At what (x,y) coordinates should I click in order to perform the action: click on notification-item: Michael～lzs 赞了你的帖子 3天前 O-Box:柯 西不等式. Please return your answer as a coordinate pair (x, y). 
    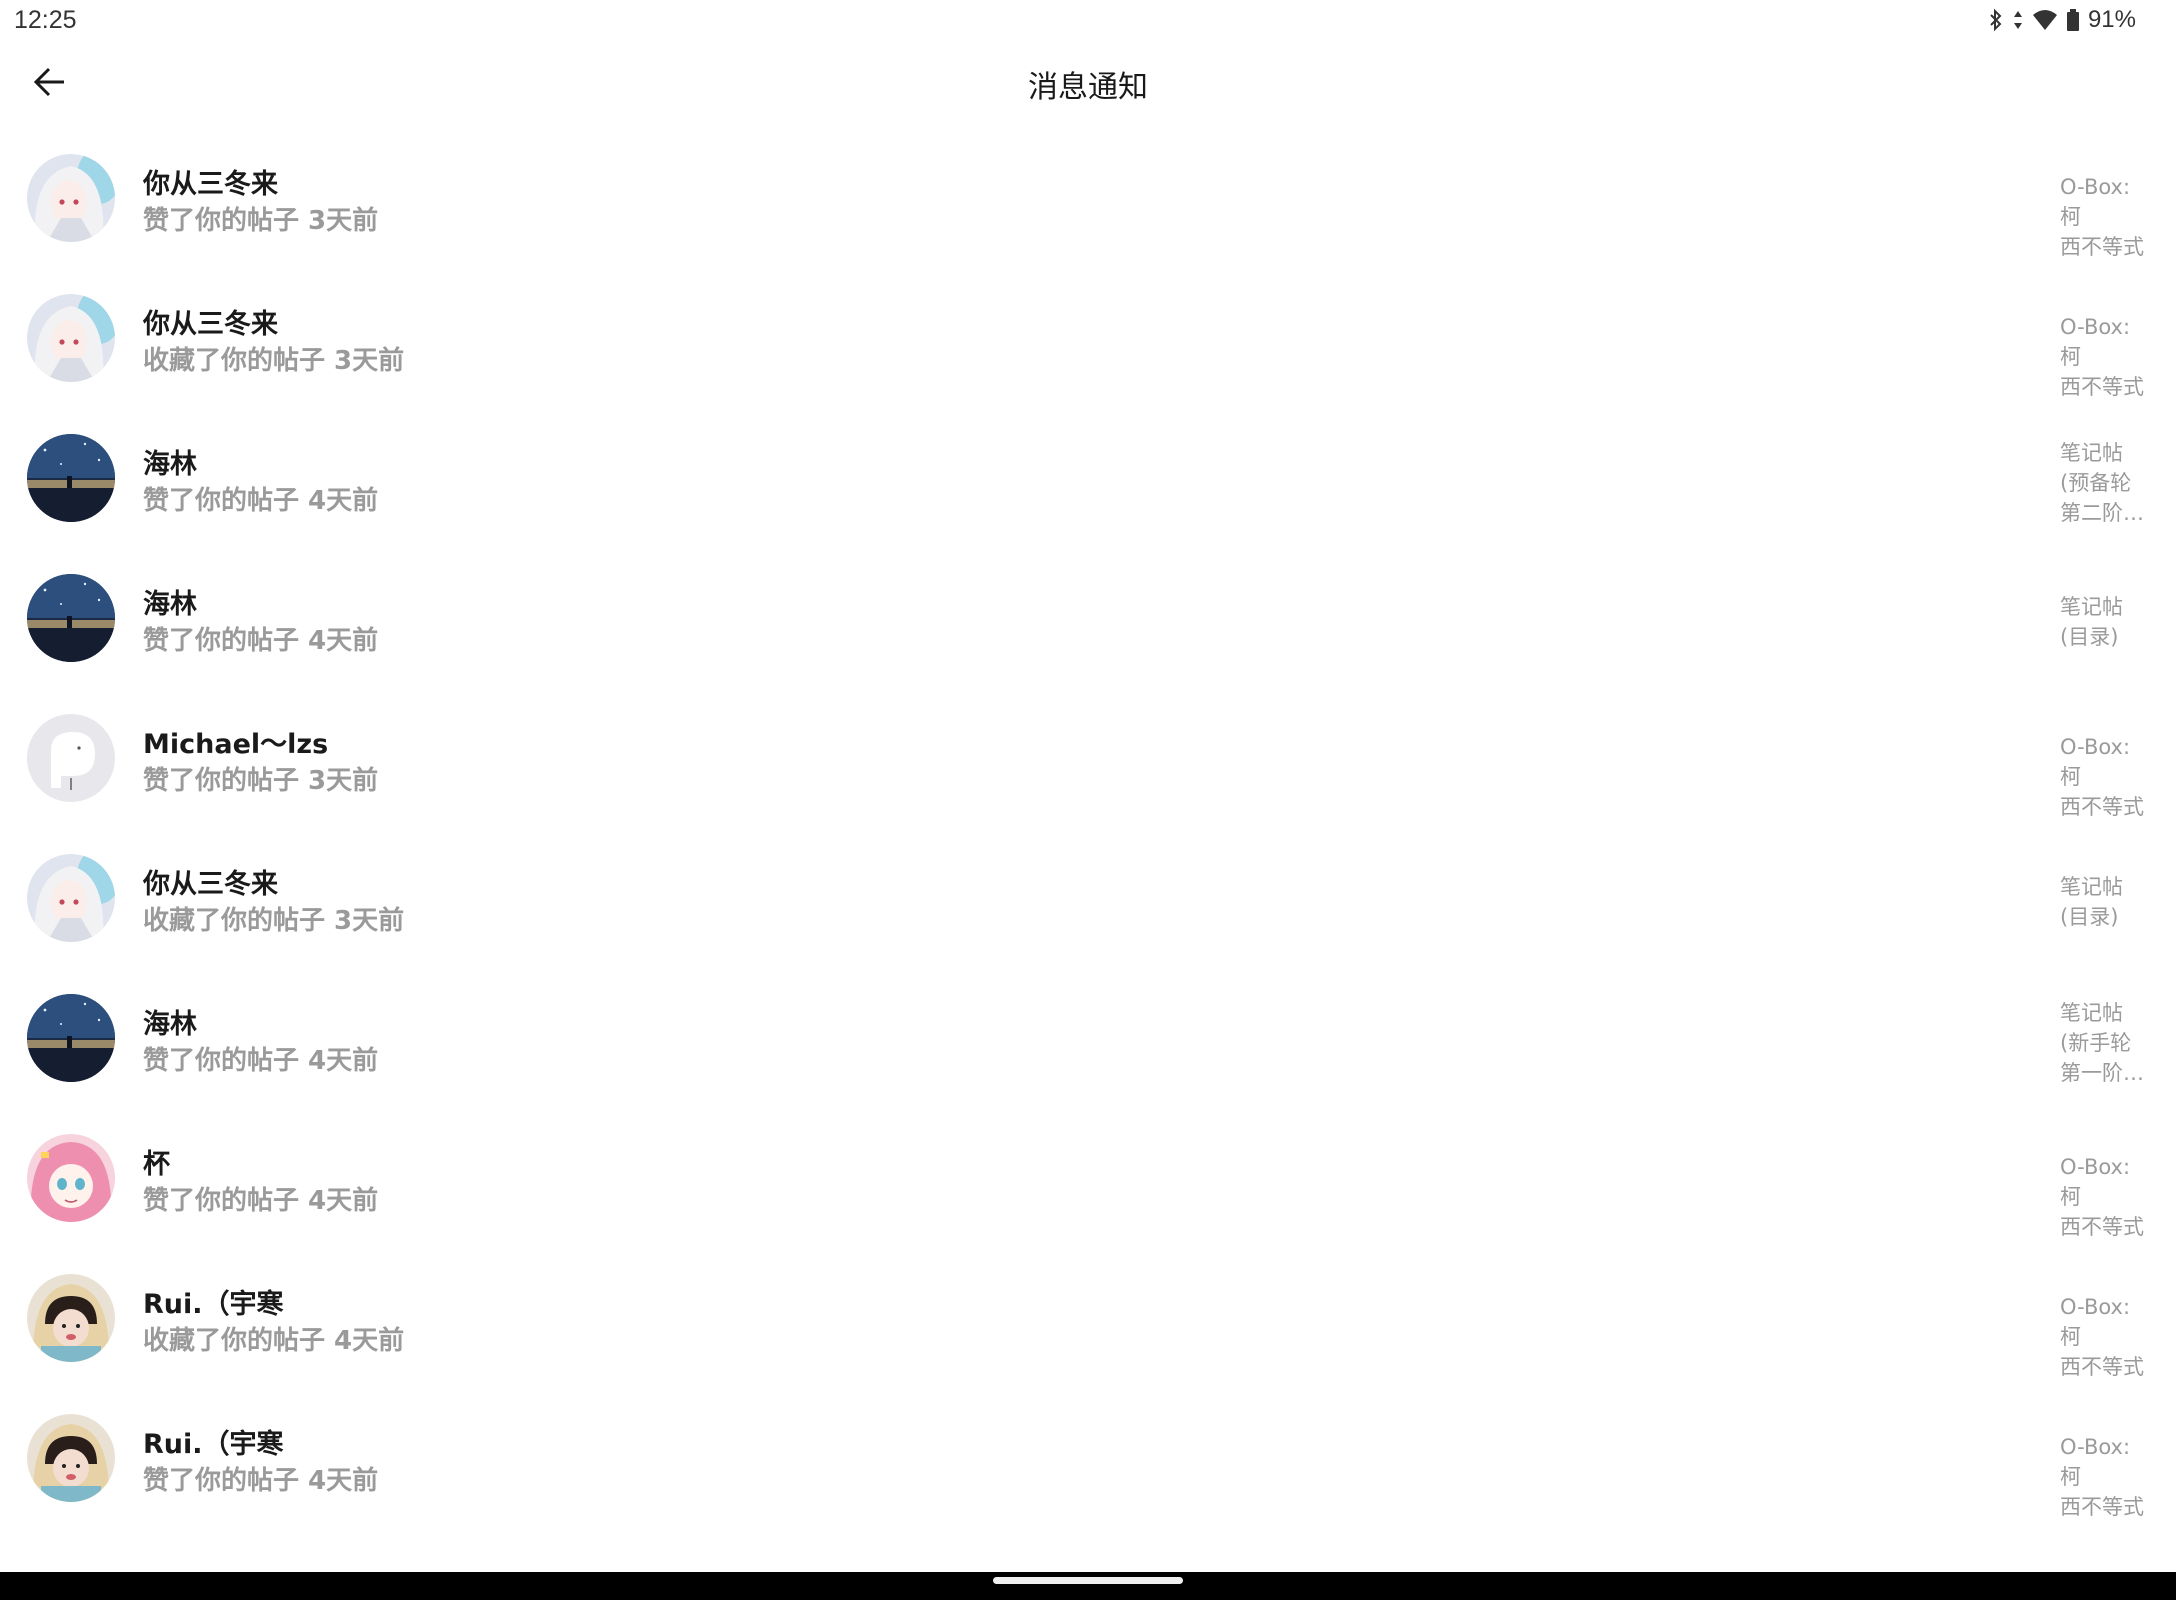
    Looking at the image, I should click on (1088, 760).